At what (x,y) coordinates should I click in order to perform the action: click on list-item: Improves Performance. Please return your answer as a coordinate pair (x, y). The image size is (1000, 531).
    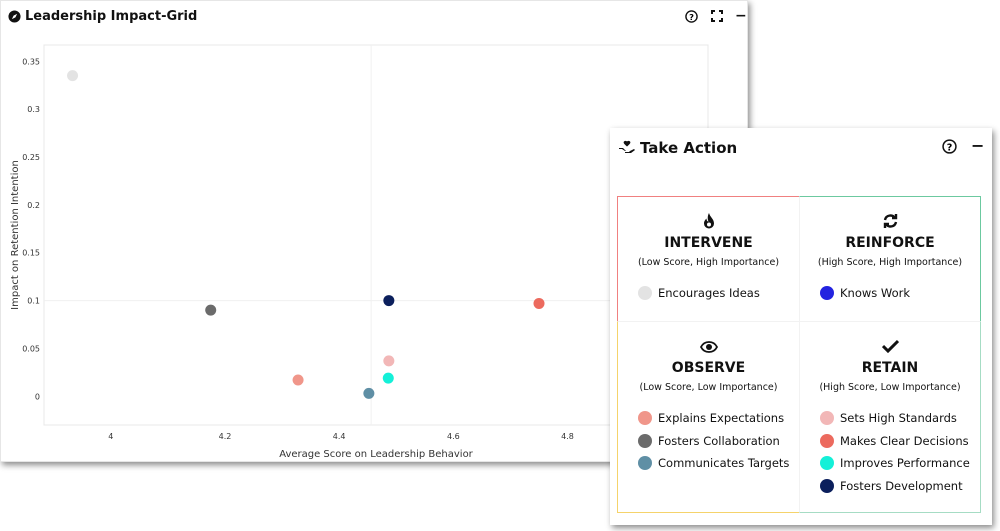
    Looking at the image, I should click on (900, 463).